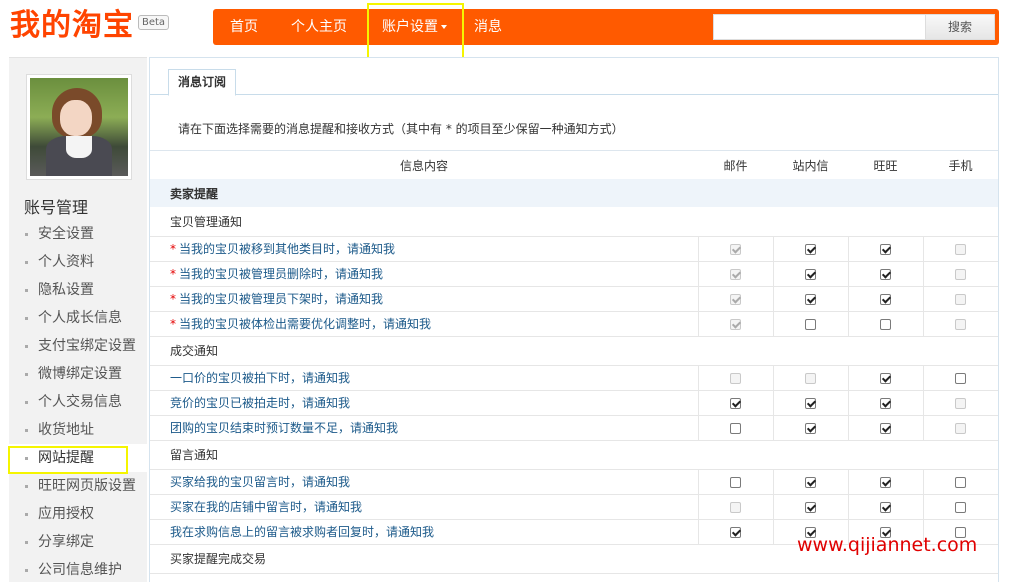  Describe the element at coordinates (260, 378) in the screenshot. I see `row-text: 一口价的宝贝被拍下时，请通知我` at that location.